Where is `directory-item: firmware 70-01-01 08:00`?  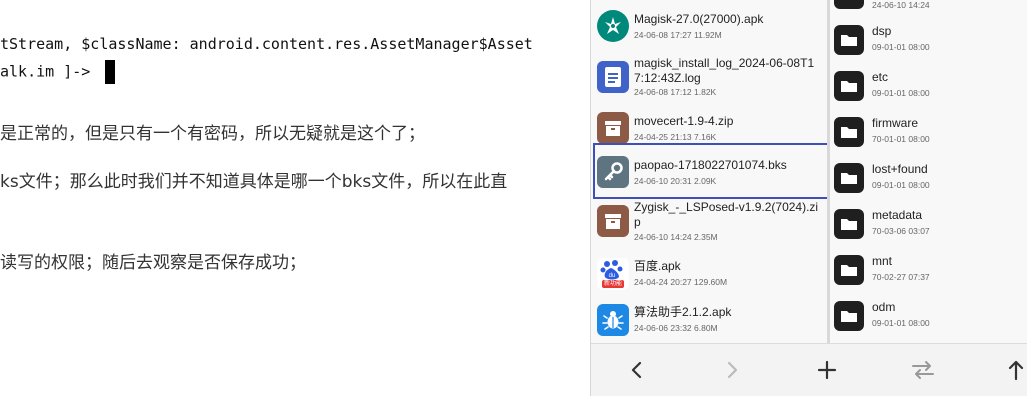
directory-item: firmware 70-01-01 08:00 is located at coordinates (928, 135).